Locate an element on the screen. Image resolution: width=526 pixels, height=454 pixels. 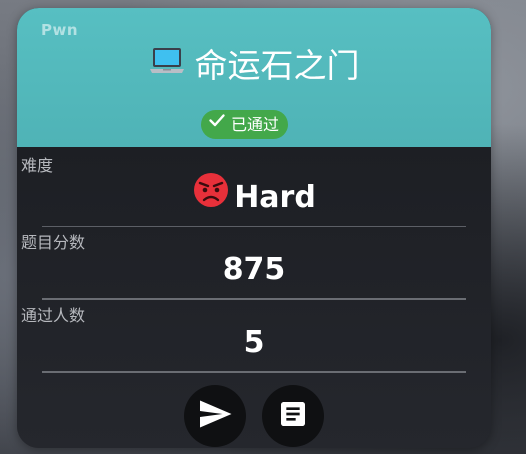
notes-icon is located at coordinates (293, 416).